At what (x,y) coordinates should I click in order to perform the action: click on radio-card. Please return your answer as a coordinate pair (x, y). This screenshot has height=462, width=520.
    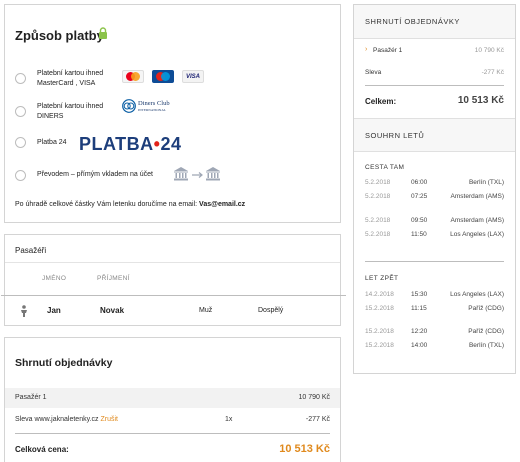
    Looking at the image, I should click on (20, 78).